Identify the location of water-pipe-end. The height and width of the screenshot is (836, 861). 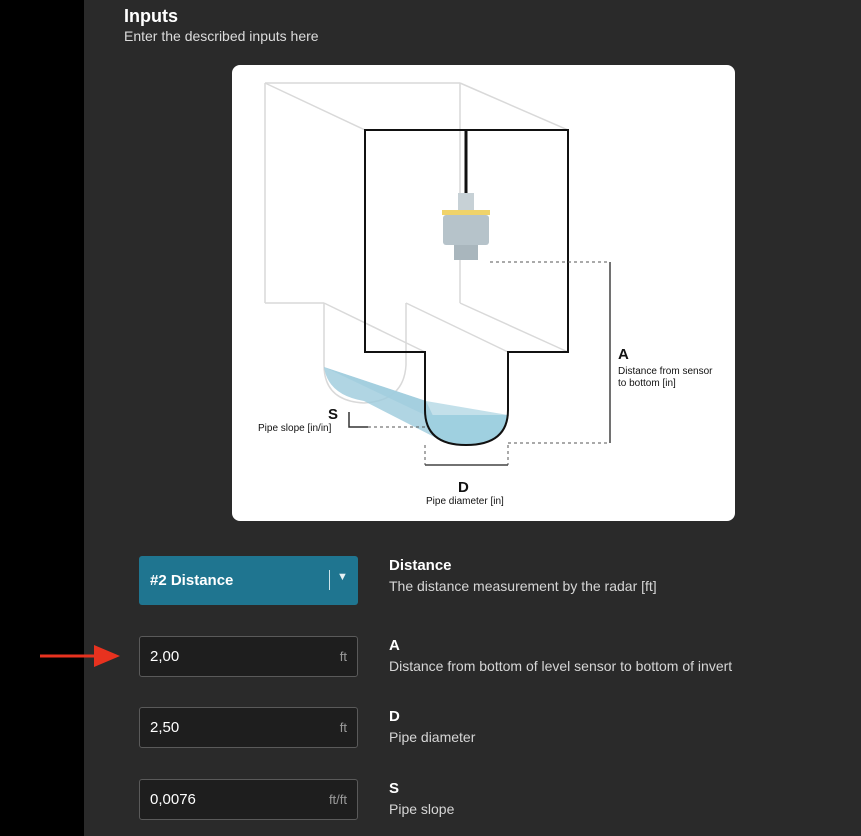
(466, 430).